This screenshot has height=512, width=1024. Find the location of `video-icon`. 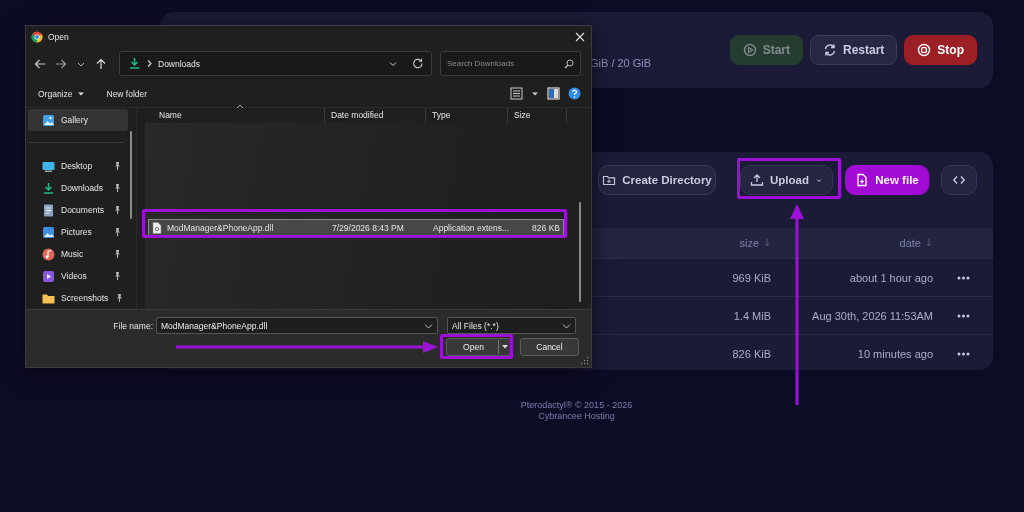

video-icon is located at coordinates (48, 276).